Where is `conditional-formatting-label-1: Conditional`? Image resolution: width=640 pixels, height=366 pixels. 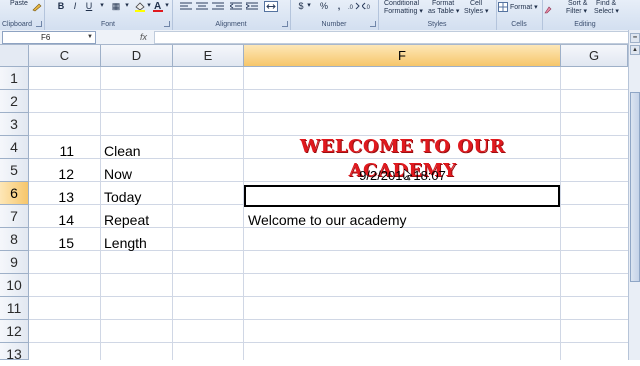
conditional-formatting-label-1: Conditional is located at coordinates (402, 3).